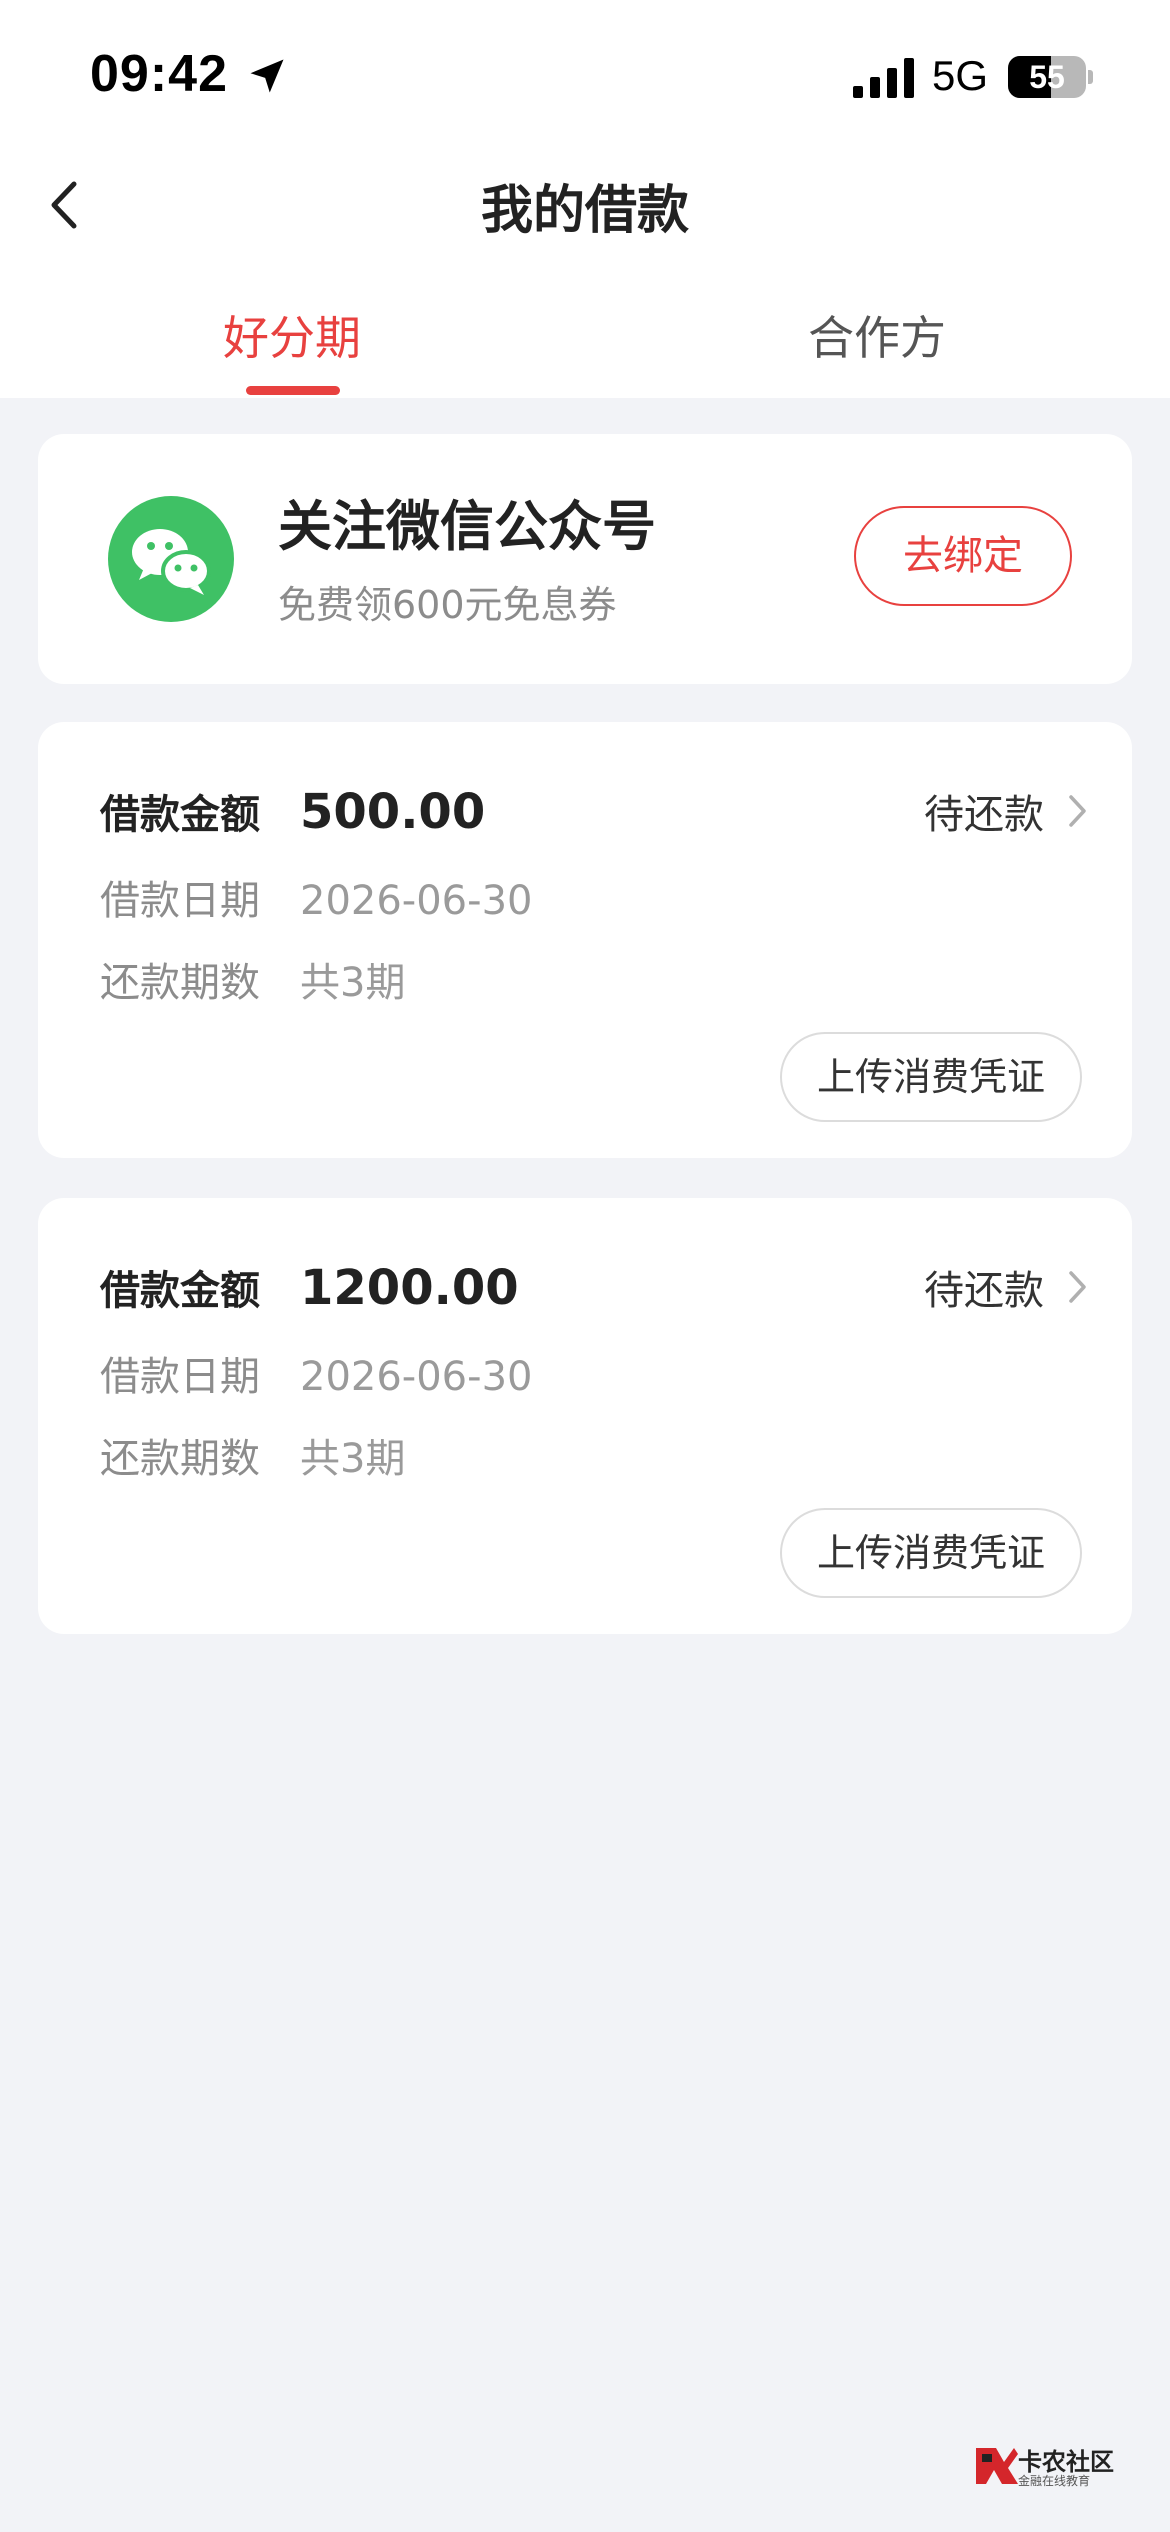 The width and height of the screenshot is (1170, 2532). What do you see at coordinates (171, 559) in the screenshot?
I see `wechat-icon` at bounding box center [171, 559].